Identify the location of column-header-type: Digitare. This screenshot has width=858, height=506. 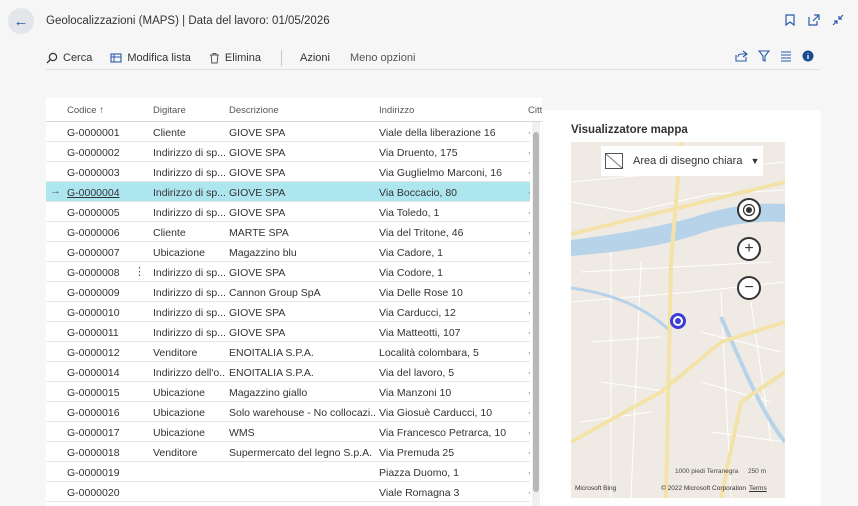
(169, 110).